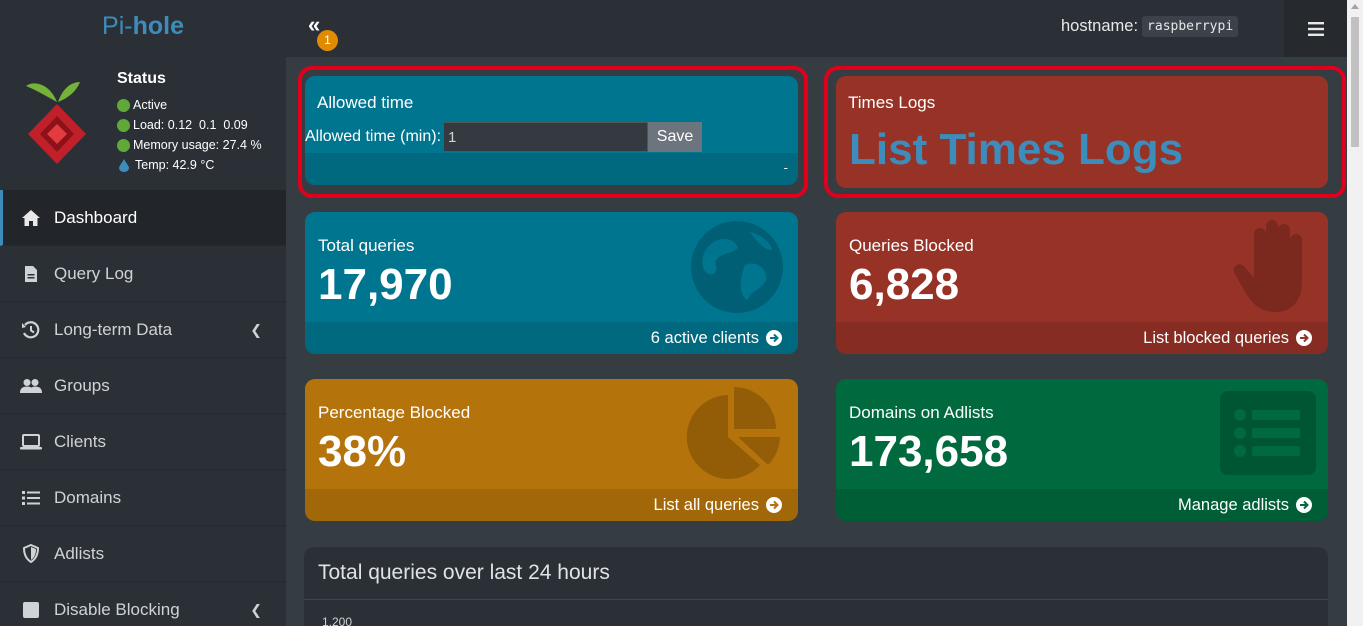 Image resolution: width=1363 pixels, height=626 pixels. What do you see at coordinates (385, 284) in the screenshot?
I see `total-queries-value: 17,970` at bounding box center [385, 284].